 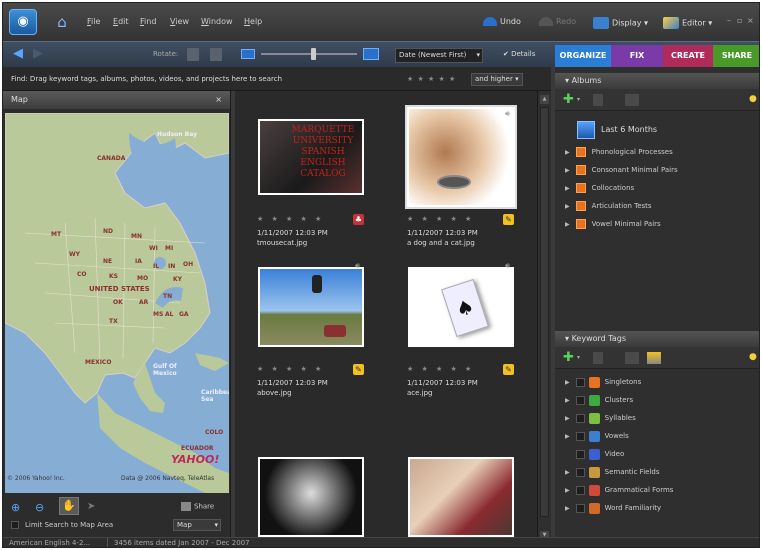 What do you see at coordinates (320, 473) in the screenshot?
I see `media-thumbnail` at bounding box center [320, 473].